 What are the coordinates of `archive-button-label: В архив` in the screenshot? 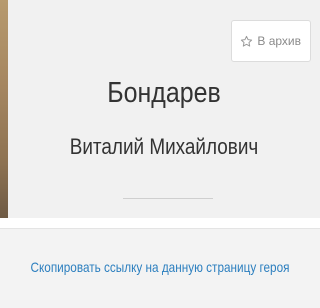 It's located at (279, 41).